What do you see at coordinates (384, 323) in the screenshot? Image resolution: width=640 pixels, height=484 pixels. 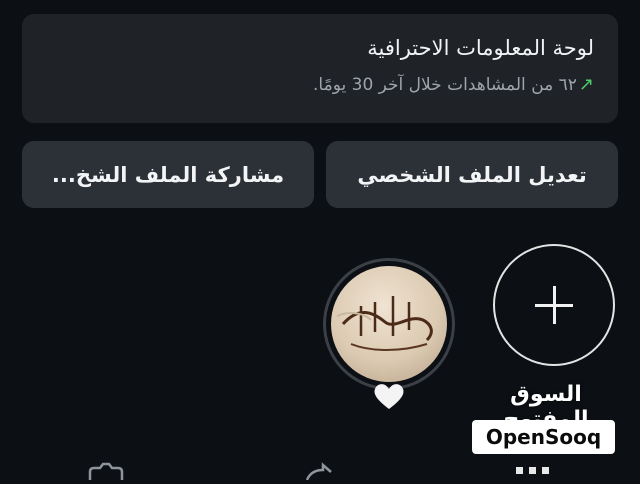 I see `calligraphy-artwork` at bounding box center [384, 323].